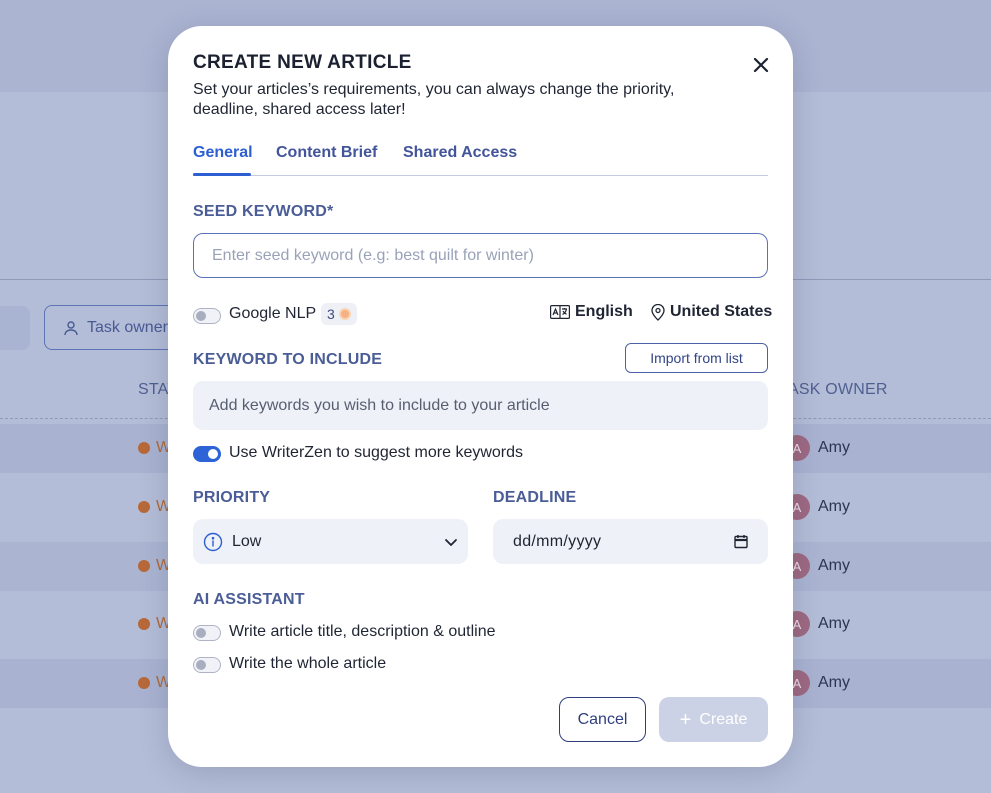 The width and height of the screenshot is (991, 793). What do you see at coordinates (207, 633) in the screenshot?
I see `ai-outline-toggle` at bounding box center [207, 633].